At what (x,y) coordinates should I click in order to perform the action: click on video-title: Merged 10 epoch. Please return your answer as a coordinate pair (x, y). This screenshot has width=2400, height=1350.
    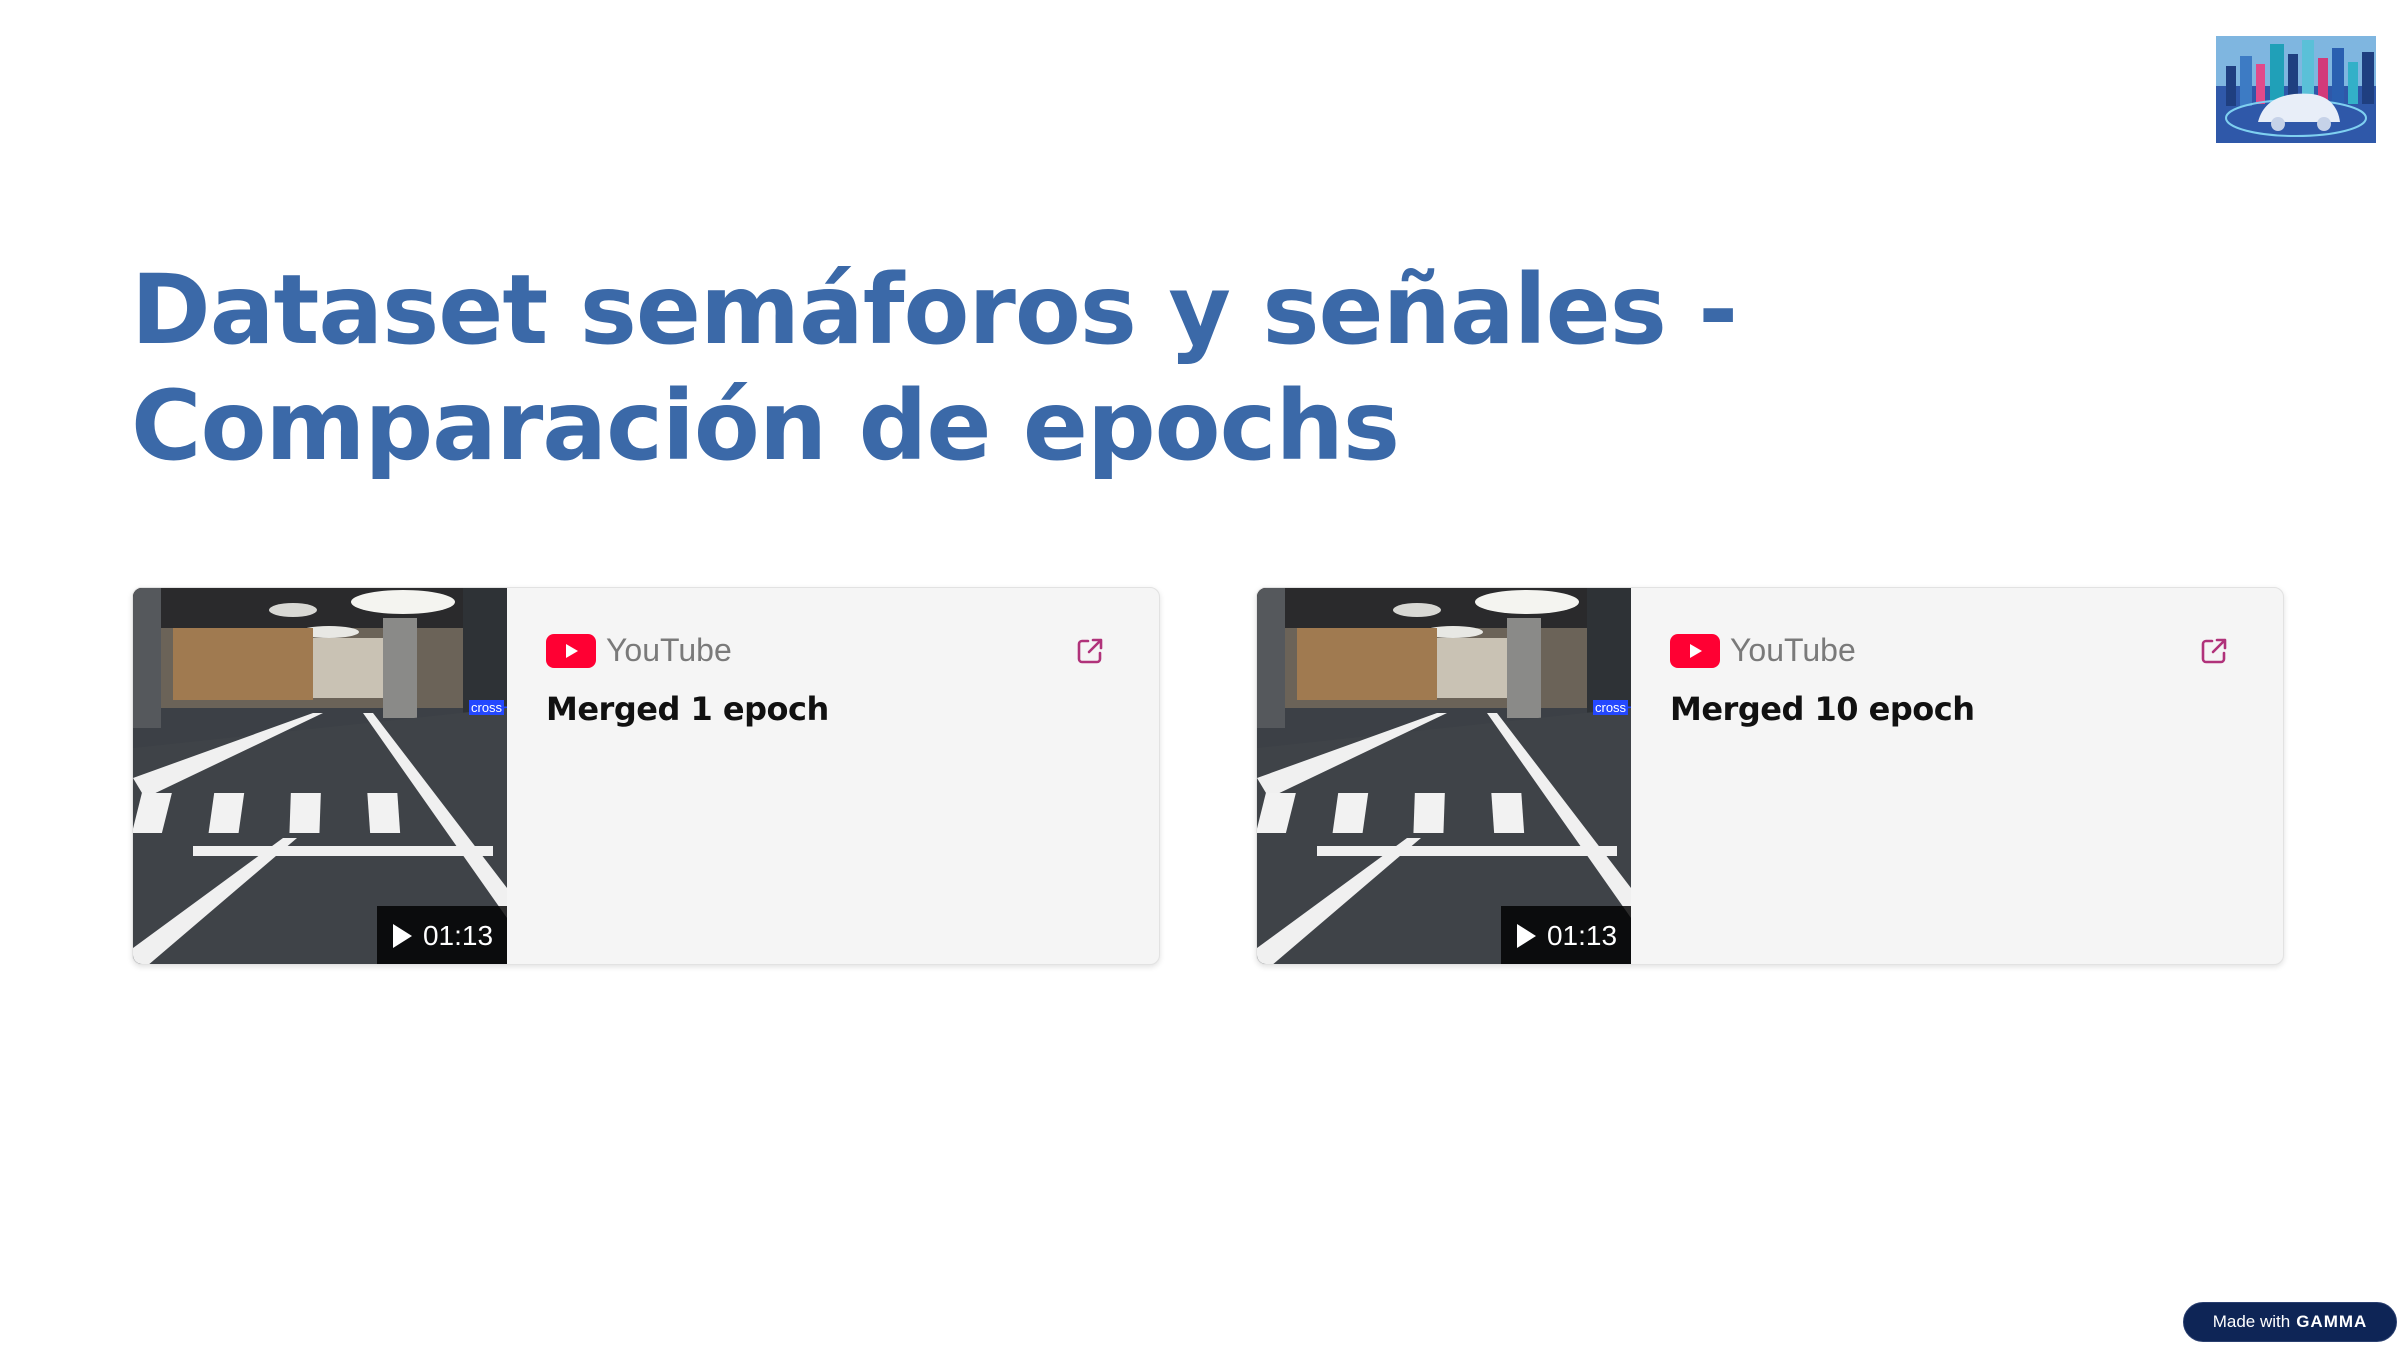
    Looking at the image, I should click on (1822, 709).